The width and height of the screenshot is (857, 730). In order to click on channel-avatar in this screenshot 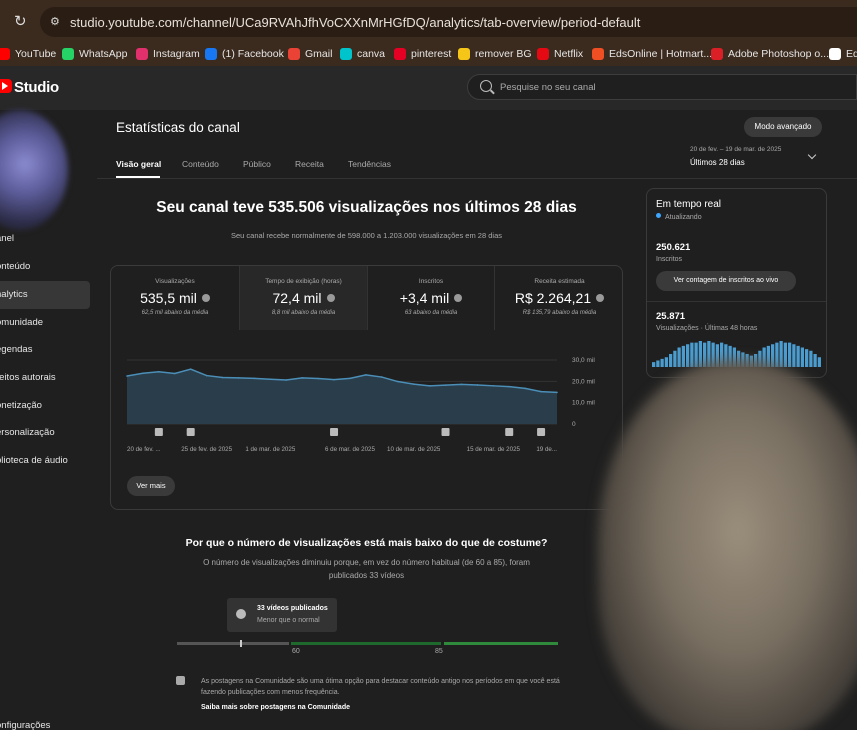, I will do `click(34, 170)`.